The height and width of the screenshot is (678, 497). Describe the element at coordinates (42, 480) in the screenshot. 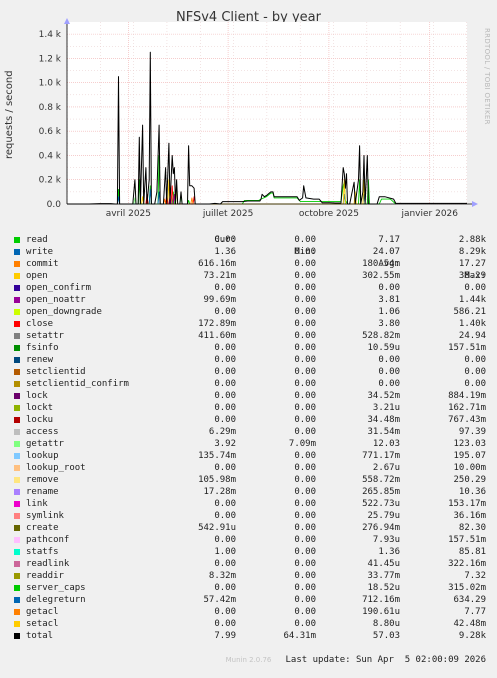

I see `legend-name: remove` at that location.